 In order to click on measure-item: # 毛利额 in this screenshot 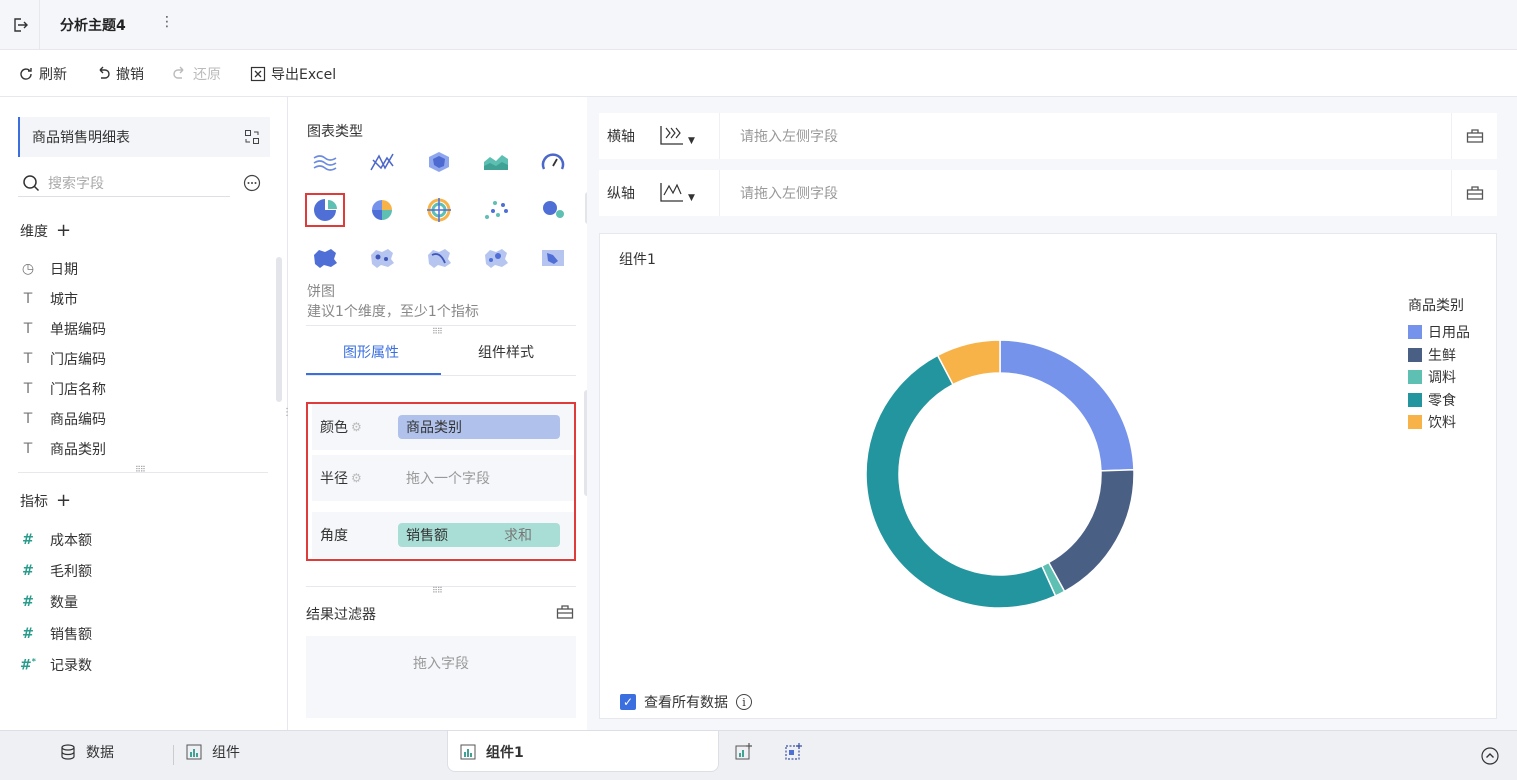, I will do `click(56, 571)`.